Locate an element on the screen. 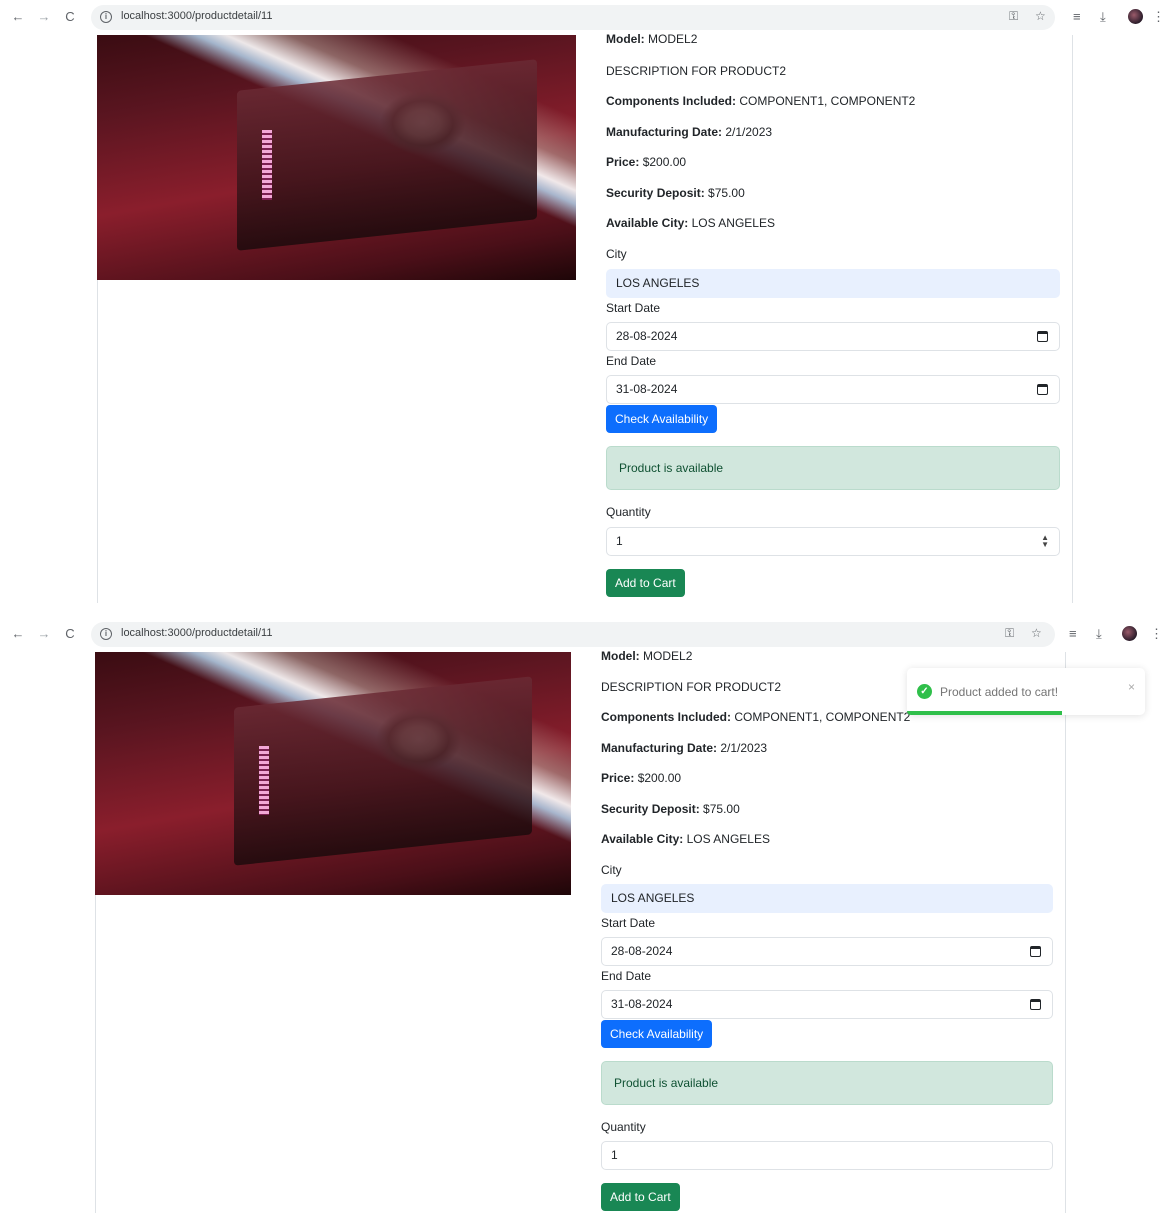 This screenshot has height=1213, width=1162. quantity-value: 1 is located at coordinates (619, 541).